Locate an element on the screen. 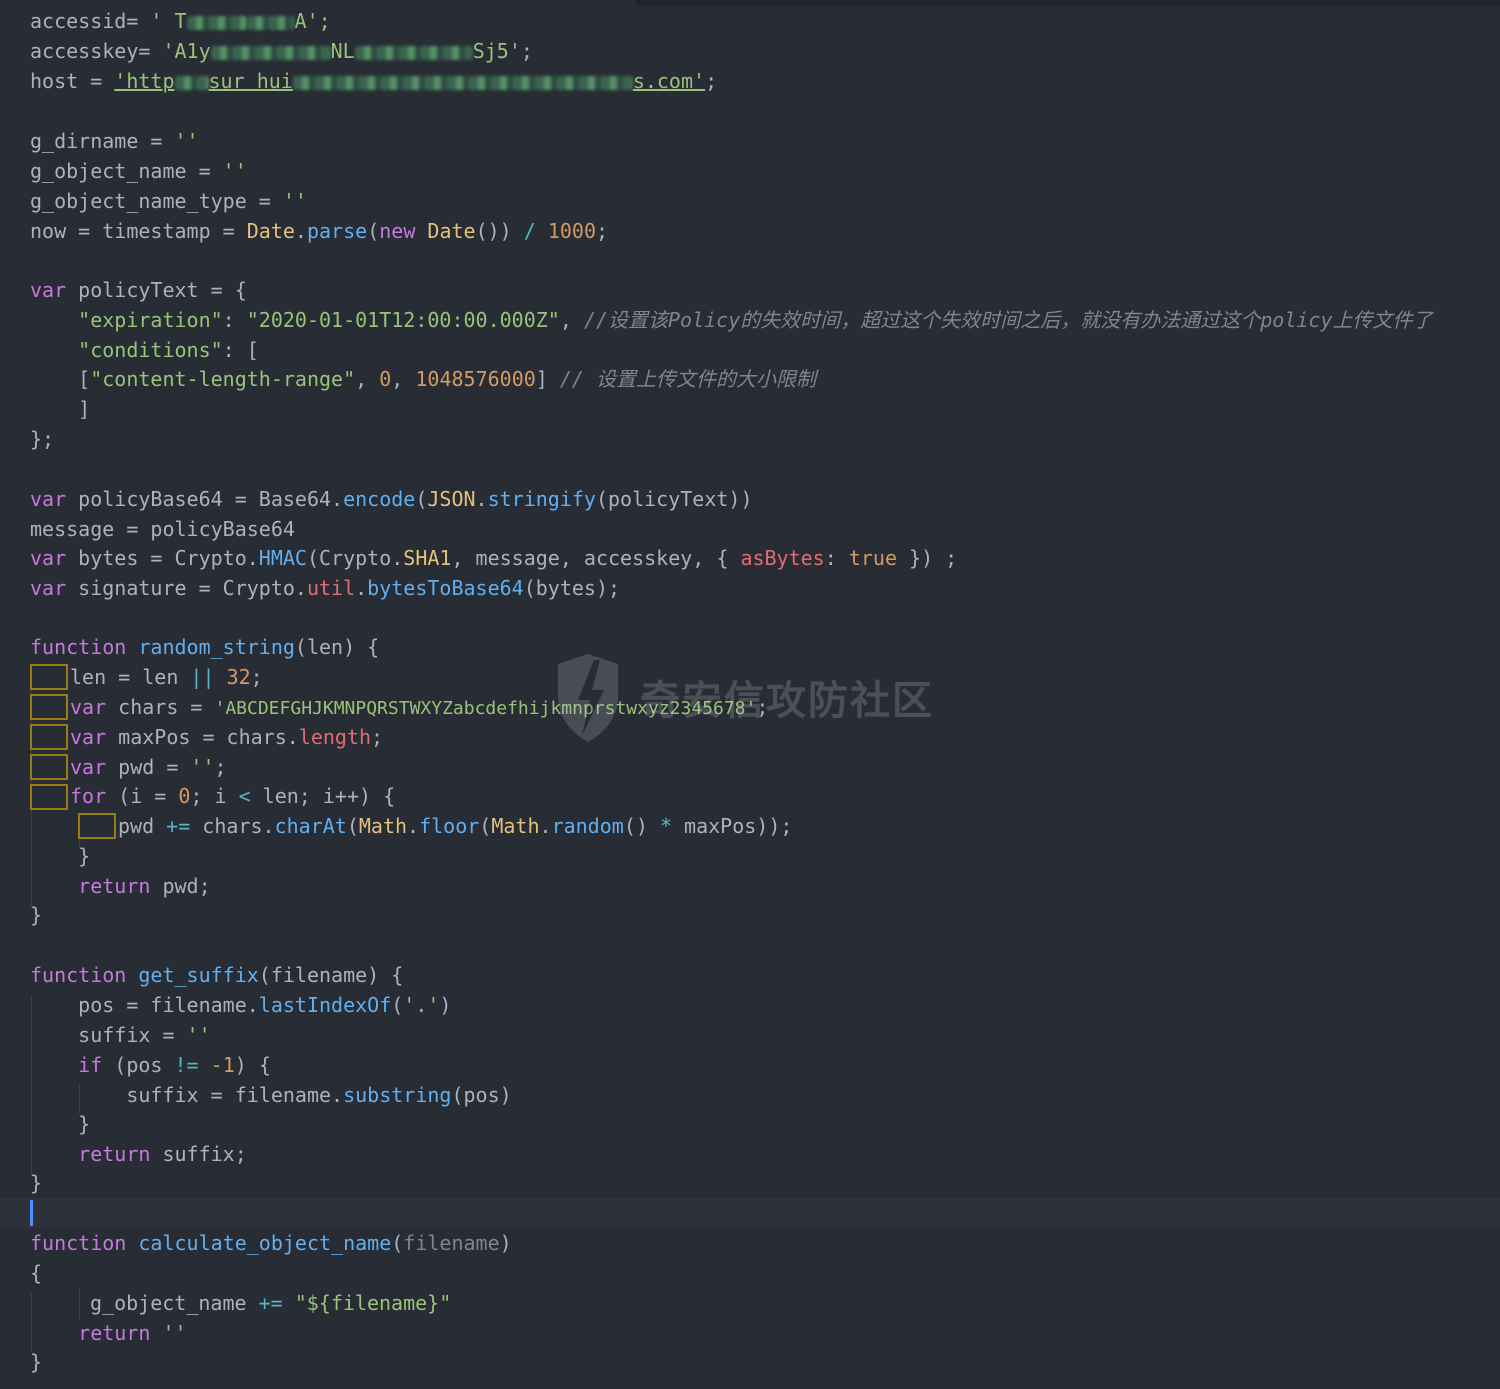 The image size is (1500, 1389). code-line: len = len || 32; is located at coordinates (166, 677).